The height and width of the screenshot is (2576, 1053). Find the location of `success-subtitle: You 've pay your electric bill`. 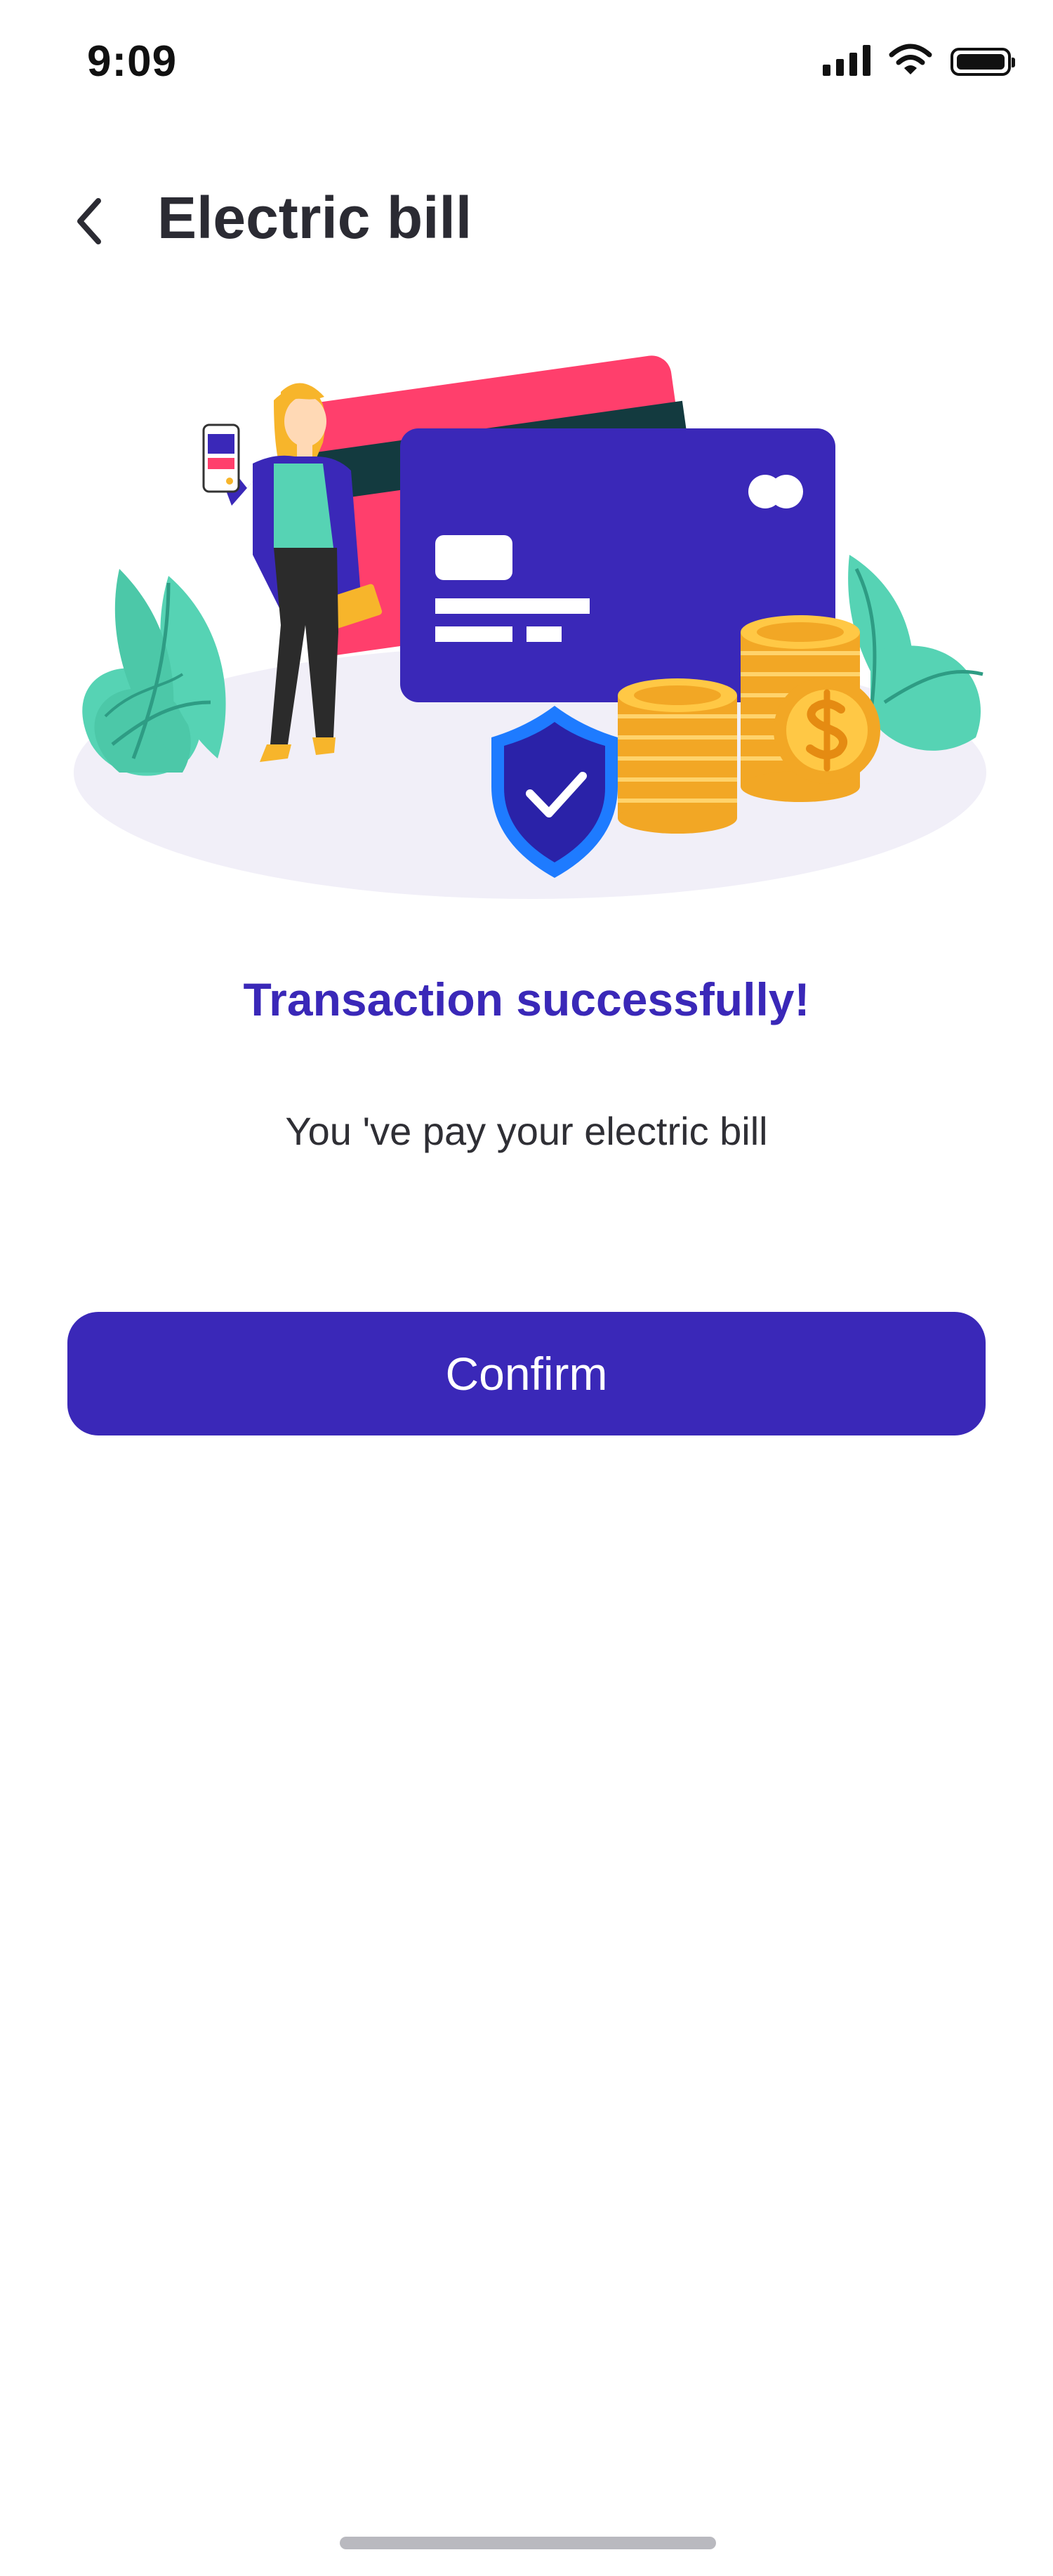

success-subtitle: You 've pay your electric bill is located at coordinates (526, 1131).